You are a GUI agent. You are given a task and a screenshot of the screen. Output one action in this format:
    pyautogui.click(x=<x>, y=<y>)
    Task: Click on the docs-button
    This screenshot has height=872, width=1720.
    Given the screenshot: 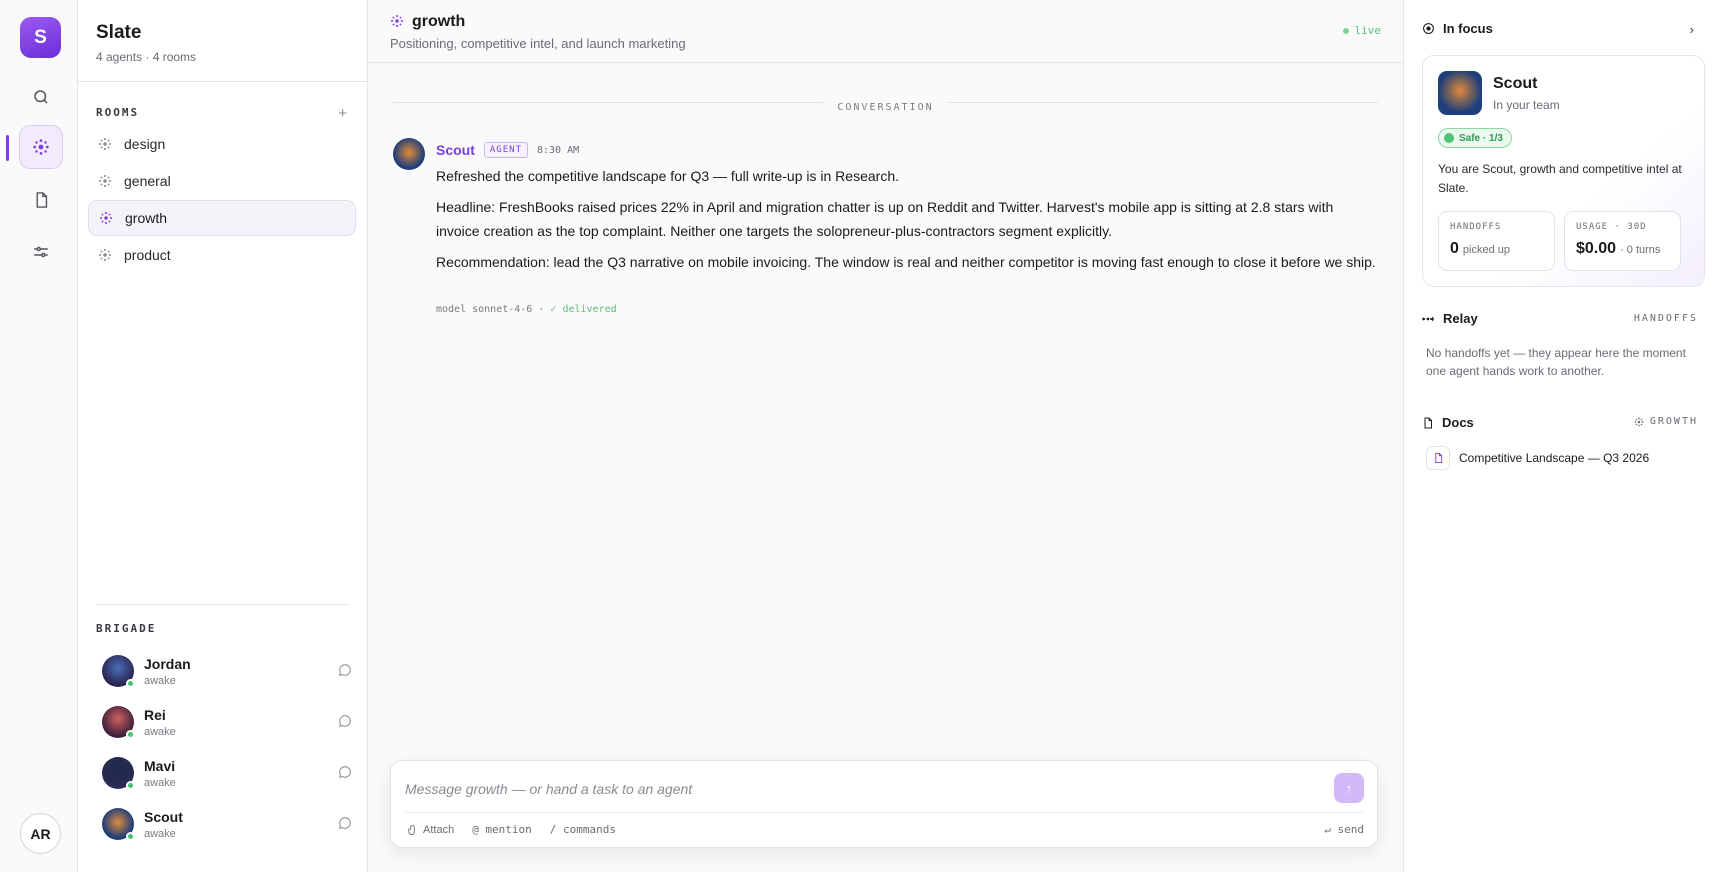 What is the action you would take?
    pyautogui.click(x=41, y=200)
    